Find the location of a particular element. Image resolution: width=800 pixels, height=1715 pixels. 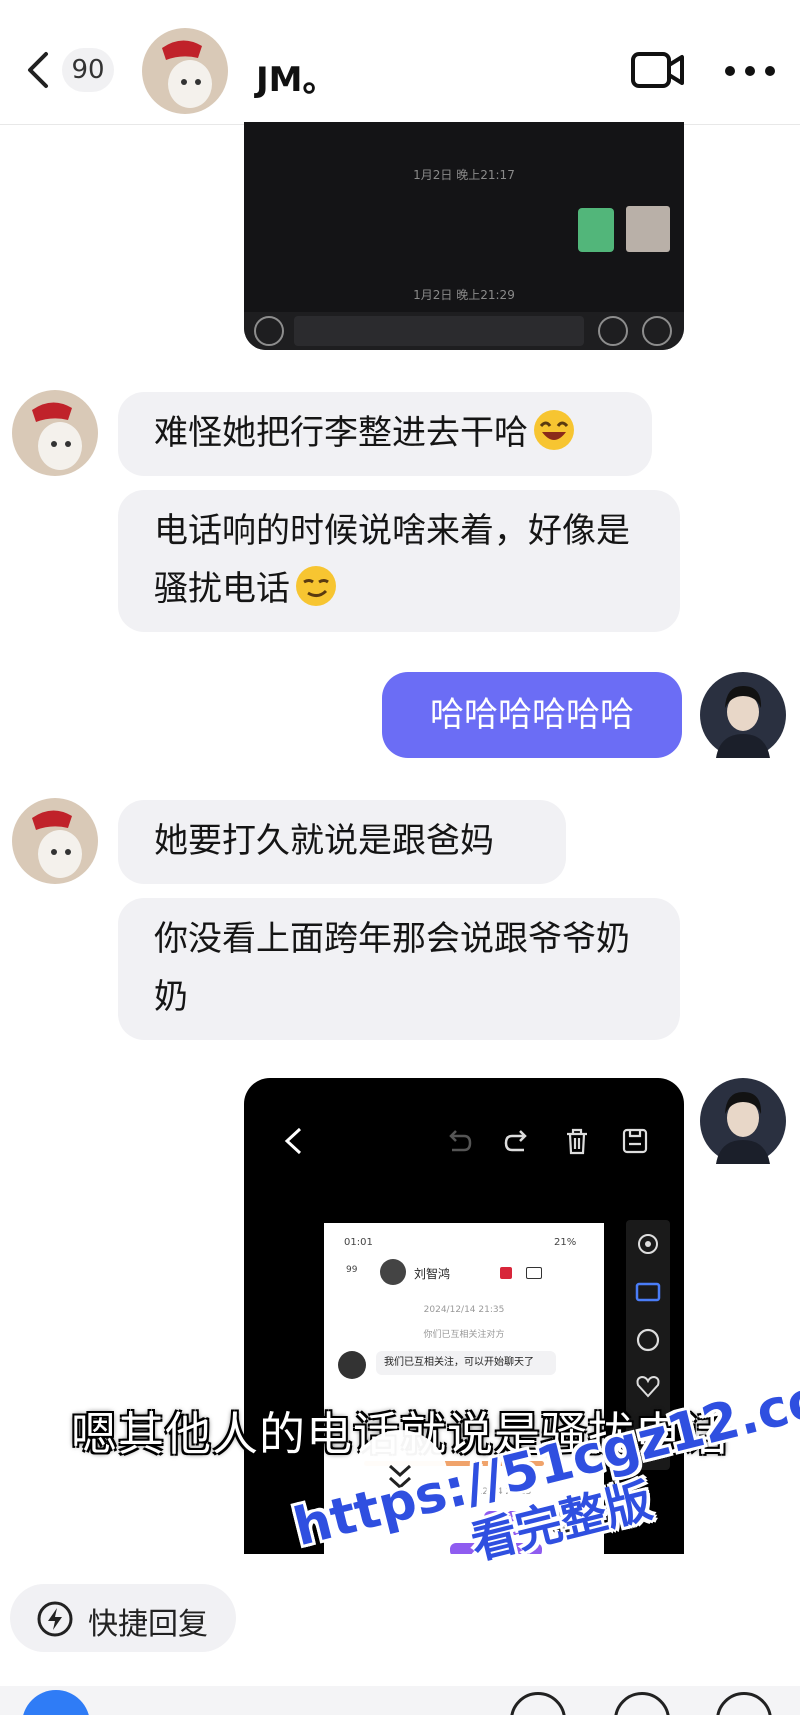

save-icon is located at coordinates (635, 1141).